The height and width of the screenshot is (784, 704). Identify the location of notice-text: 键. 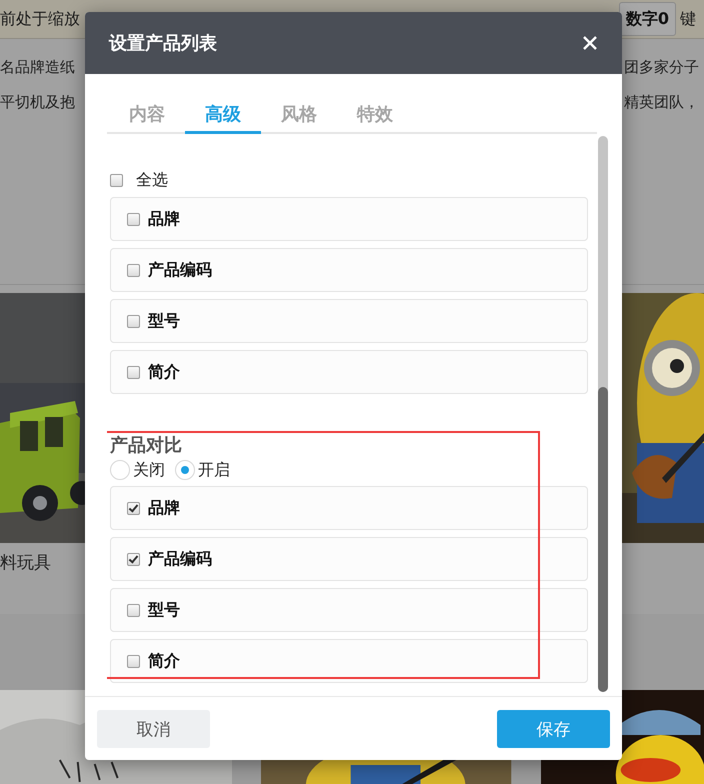
(688, 19).